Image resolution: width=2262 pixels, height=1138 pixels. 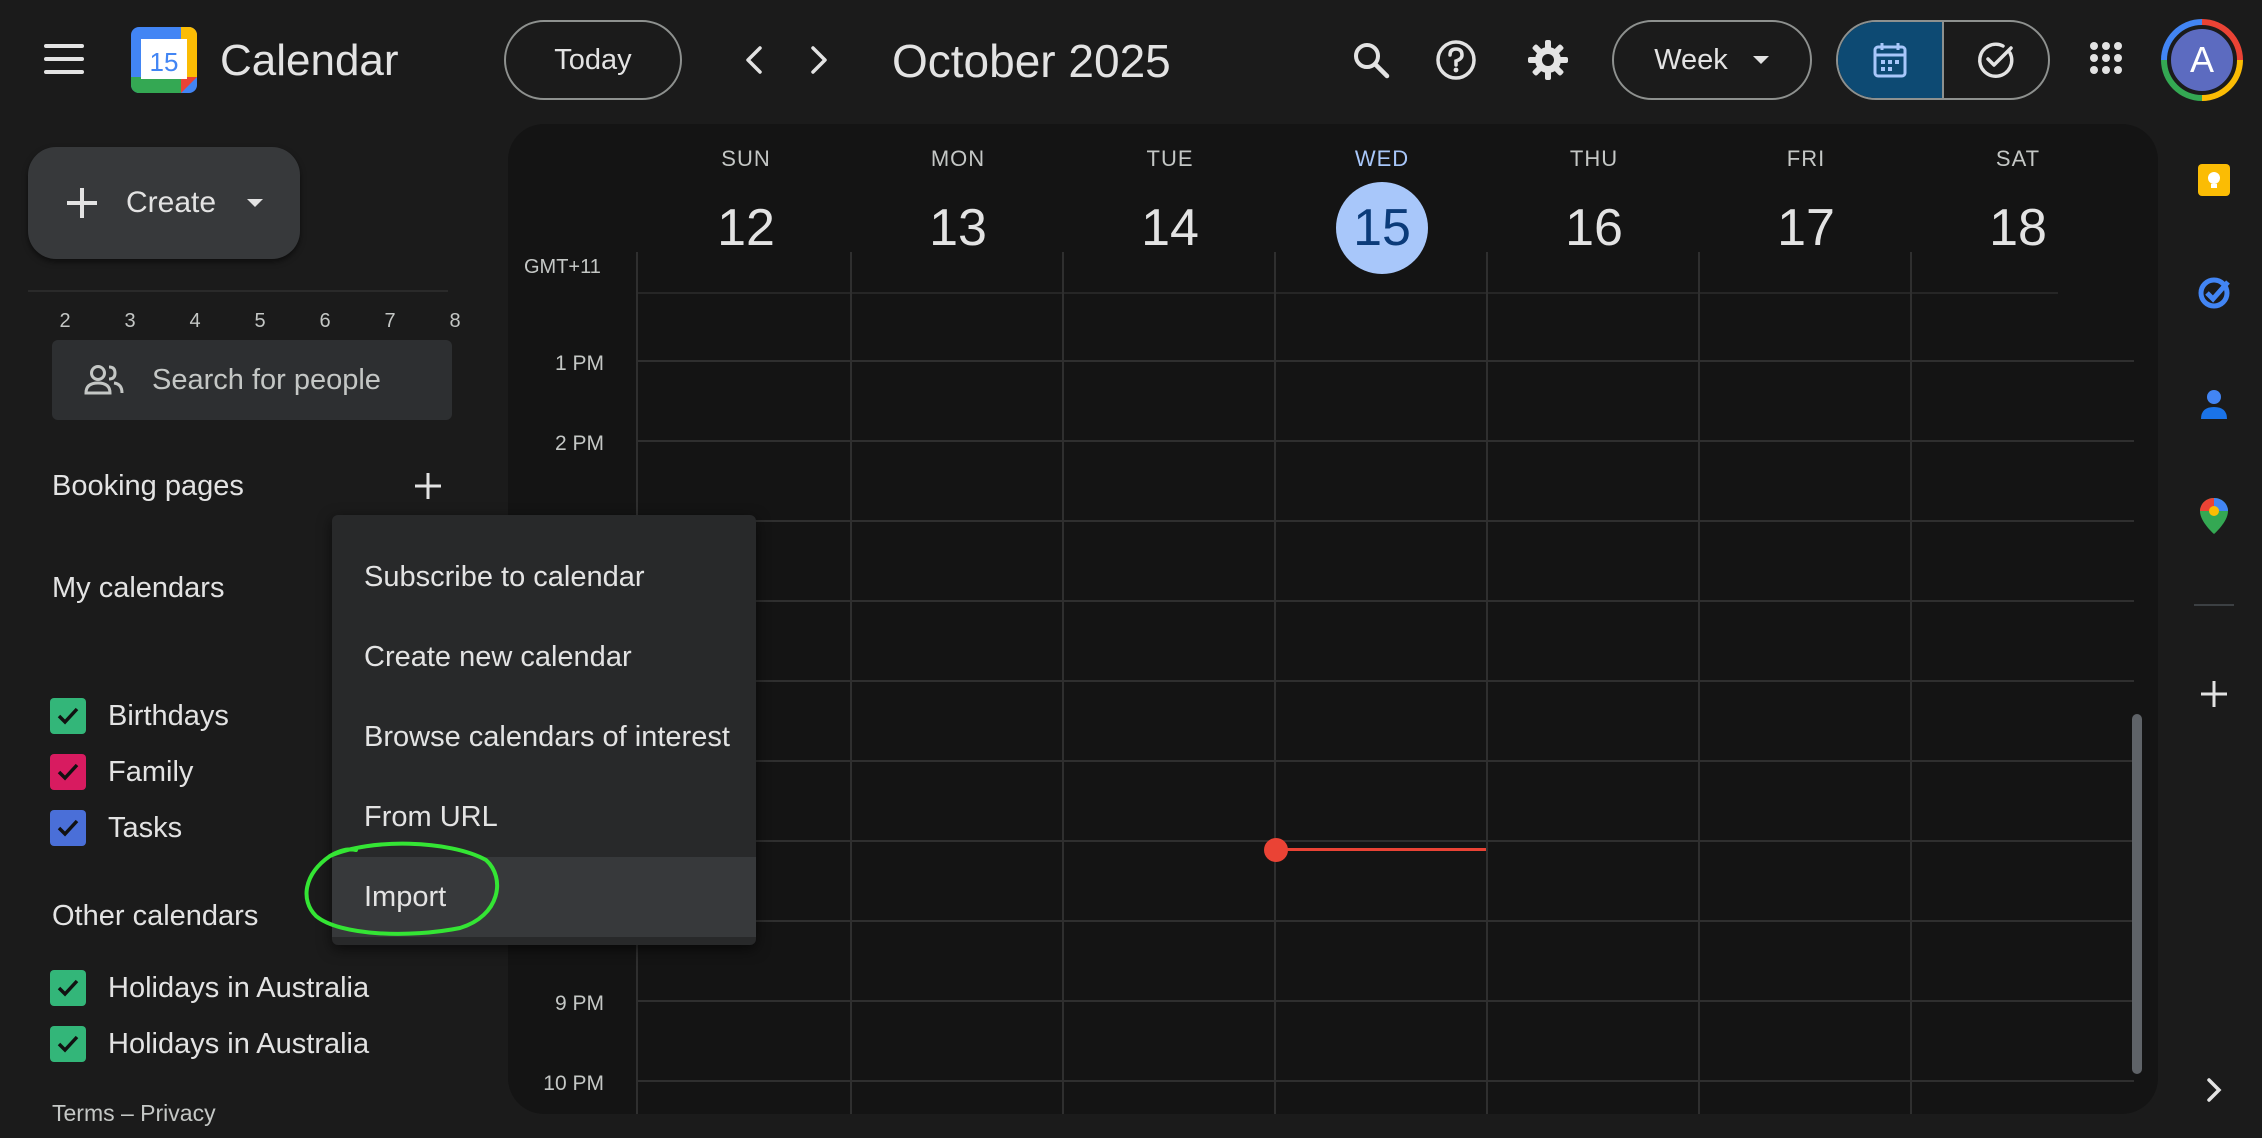 I want to click on terms-privacy-links: Terms – Privacy, so click(x=134, y=1113).